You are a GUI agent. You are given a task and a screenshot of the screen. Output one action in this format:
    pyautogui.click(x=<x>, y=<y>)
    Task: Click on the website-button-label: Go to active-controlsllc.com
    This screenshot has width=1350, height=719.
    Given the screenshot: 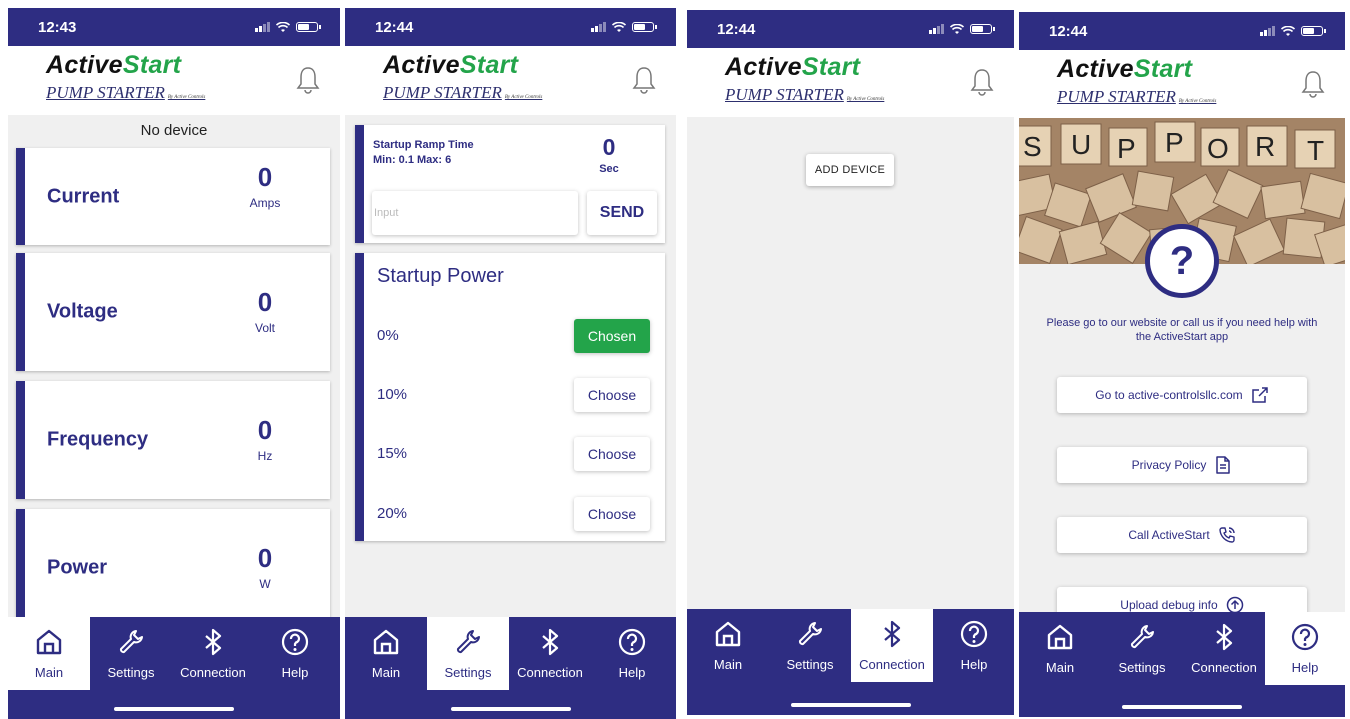 What is the action you would take?
    pyautogui.click(x=1169, y=395)
    